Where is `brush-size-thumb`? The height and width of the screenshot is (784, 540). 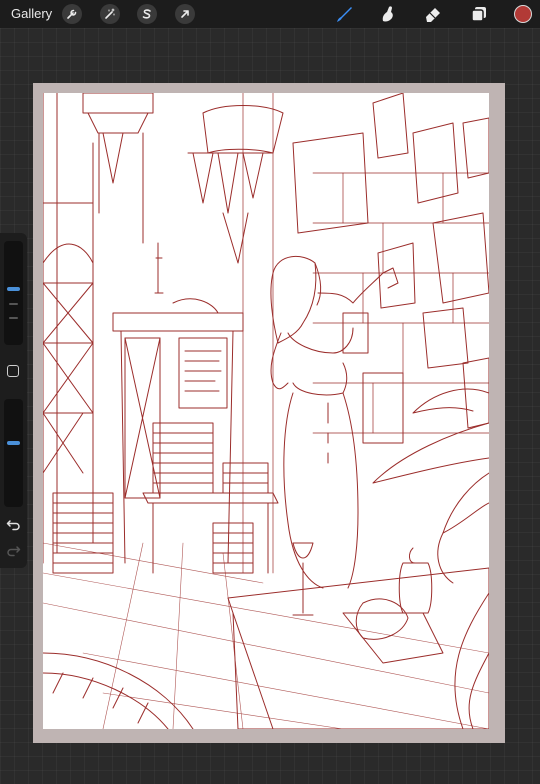 brush-size-thumb is located at coordinates (13, 289).